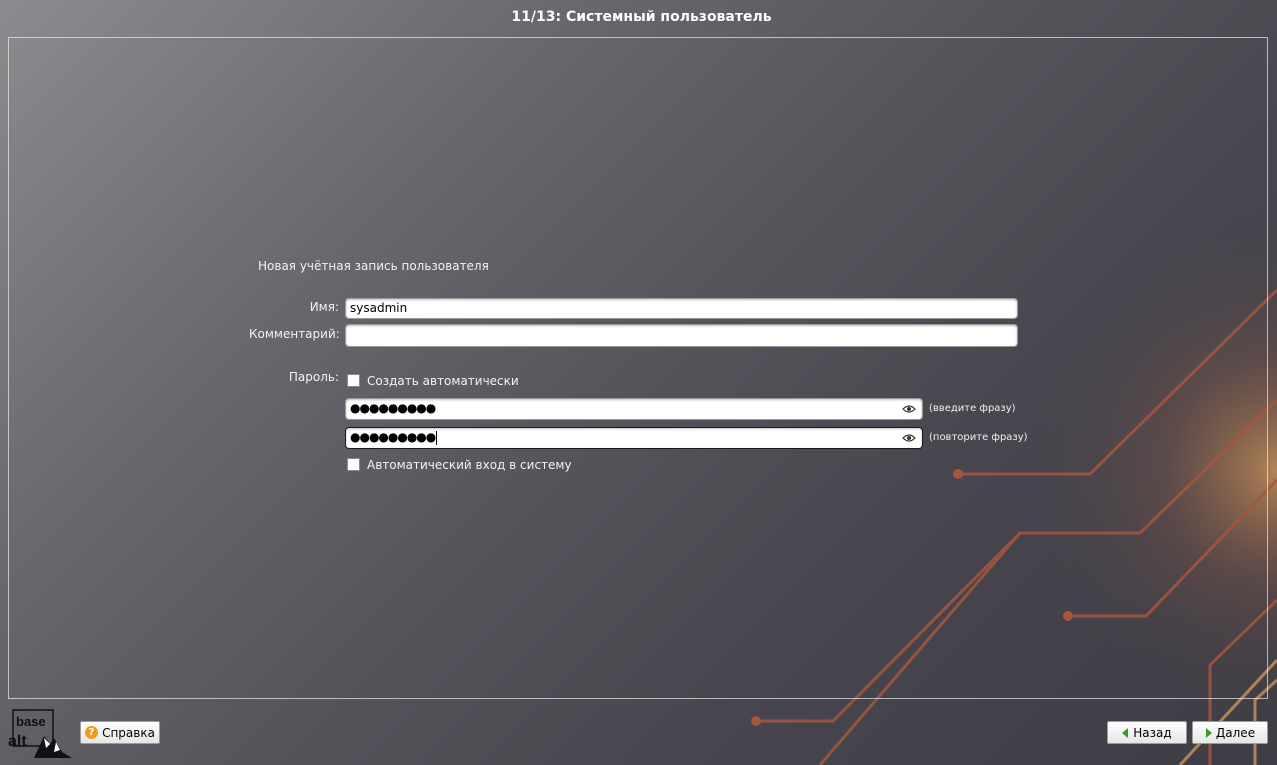 The height and width of the screenshot is (765, 1277). I want to click on arrow-right-icon, so click(1208, 732).